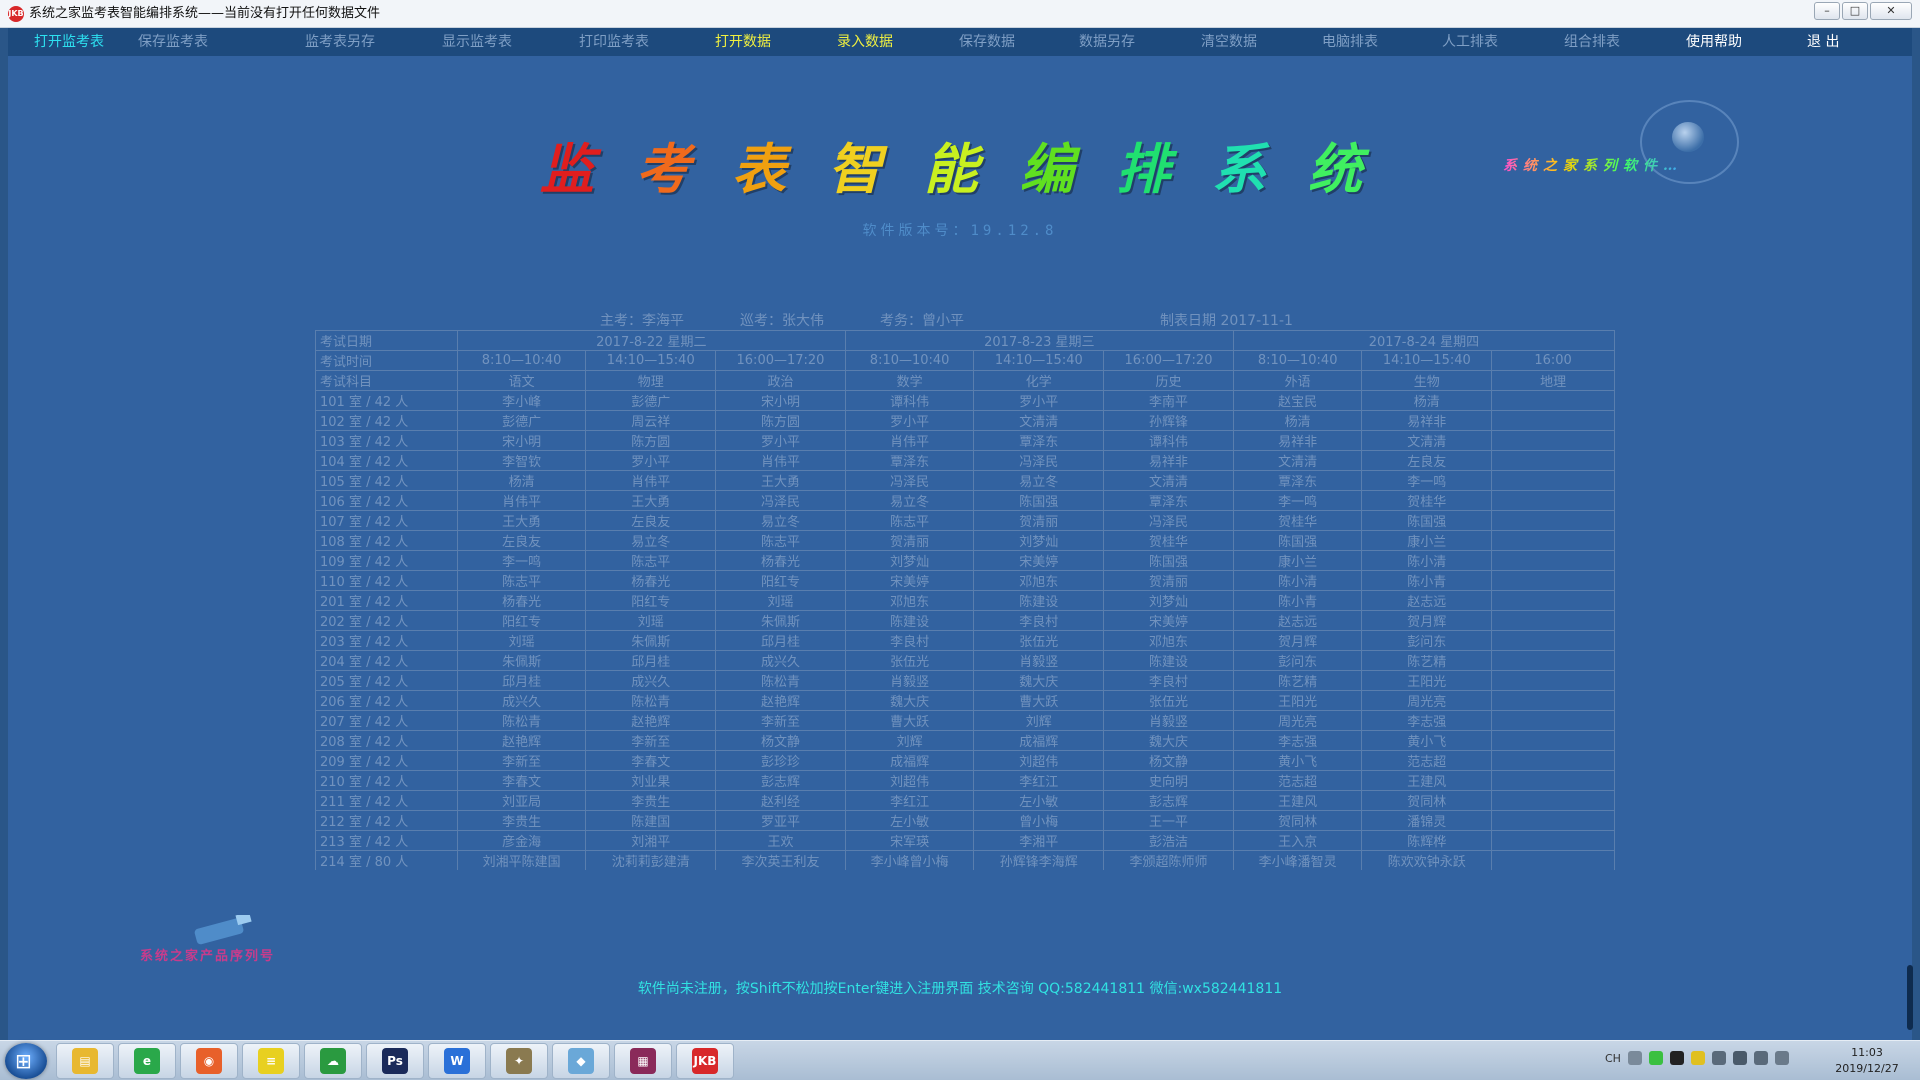 This screenshot has width=1920, height=1080. Describe the element at coordinates (271, 1061) in the screenshot. I see `taskbar-notes-button: ≡` at that location.